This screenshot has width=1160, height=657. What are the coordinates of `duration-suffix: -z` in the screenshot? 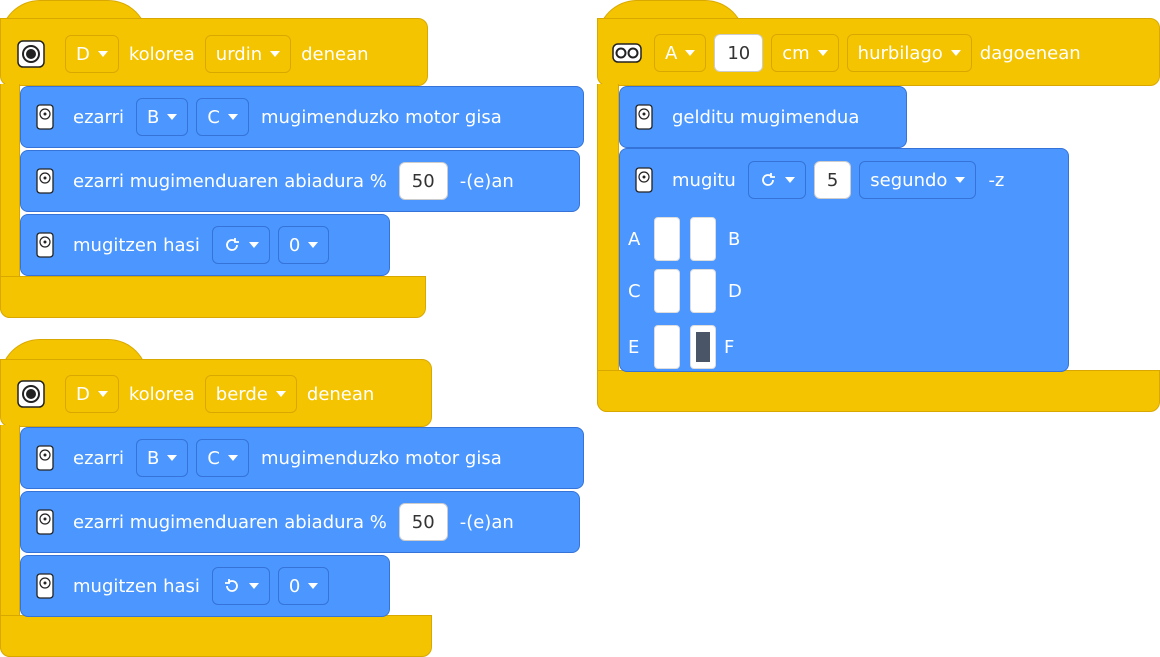 It's located at (996, 180).